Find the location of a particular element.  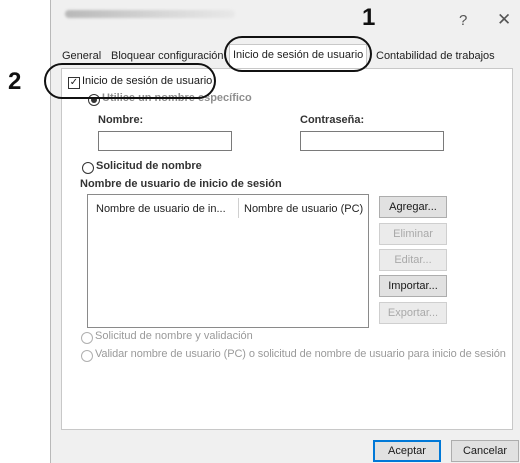

title-bar: ? ✕ is located at coordinates (285, 20).